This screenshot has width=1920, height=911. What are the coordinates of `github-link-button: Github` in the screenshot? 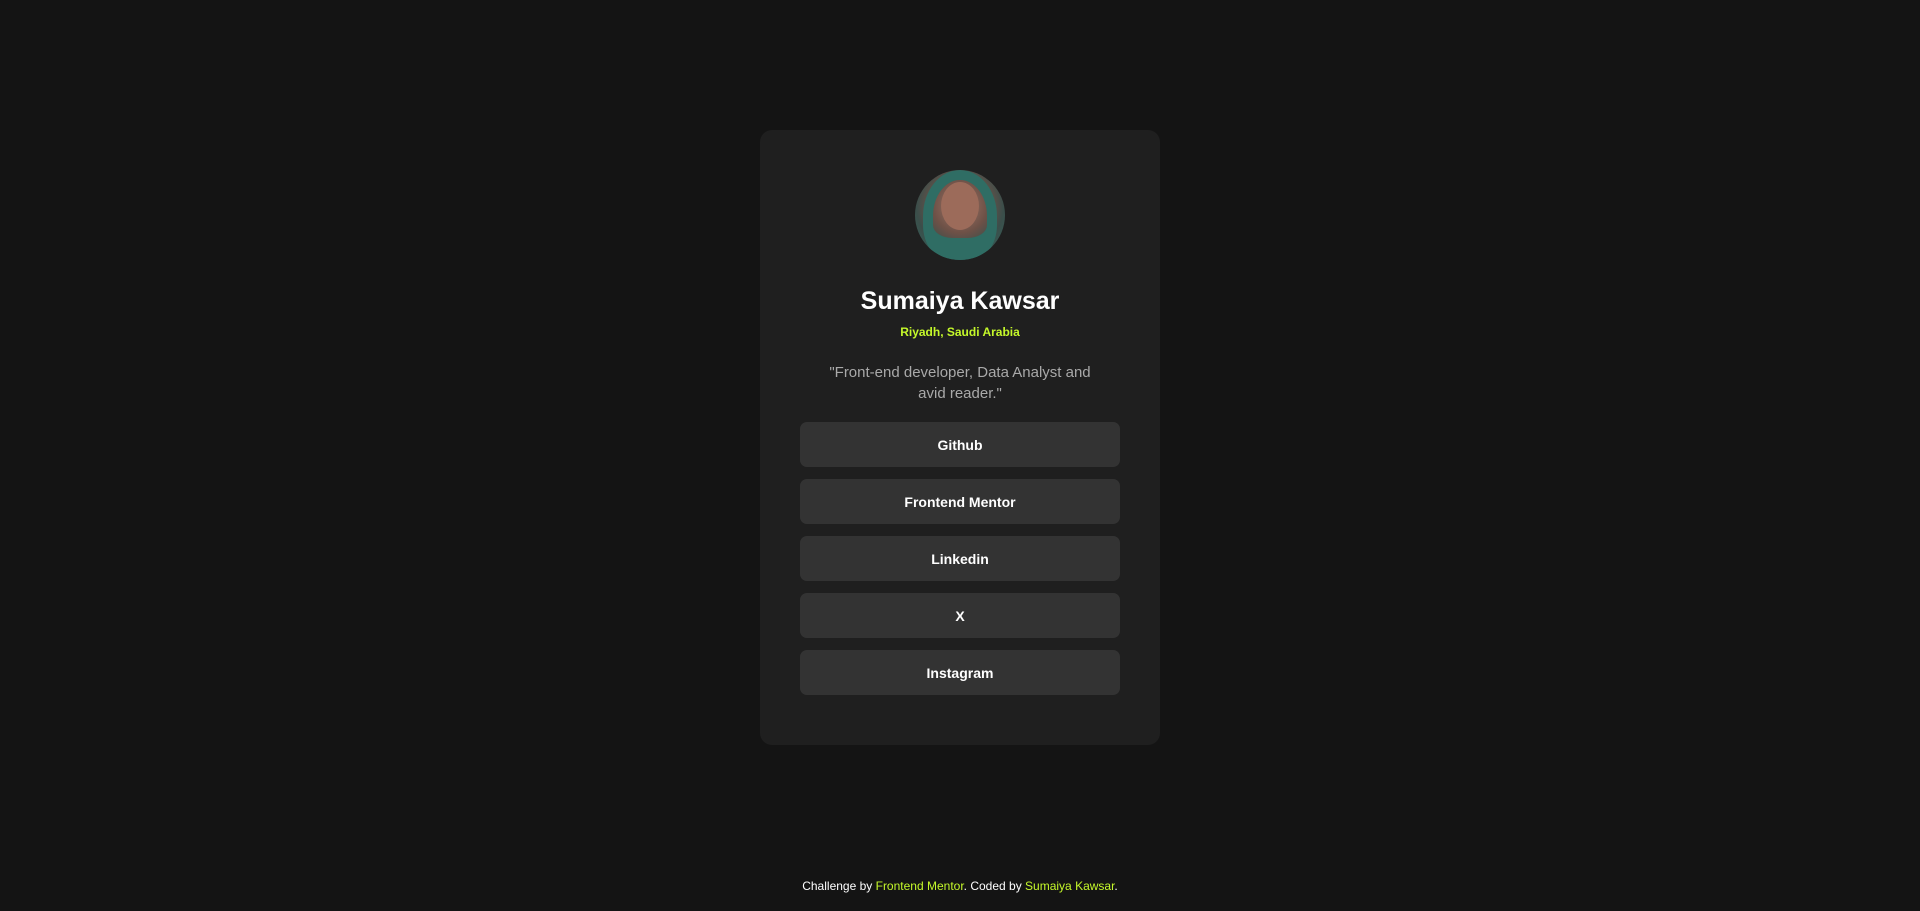 It's located at (960, 444).